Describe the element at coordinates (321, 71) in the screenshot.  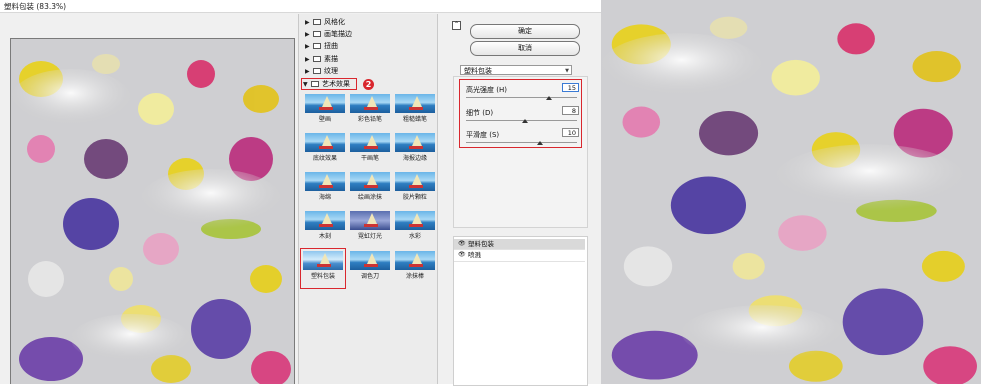
I see `folder-texture: ▶ 纹理` at that location.